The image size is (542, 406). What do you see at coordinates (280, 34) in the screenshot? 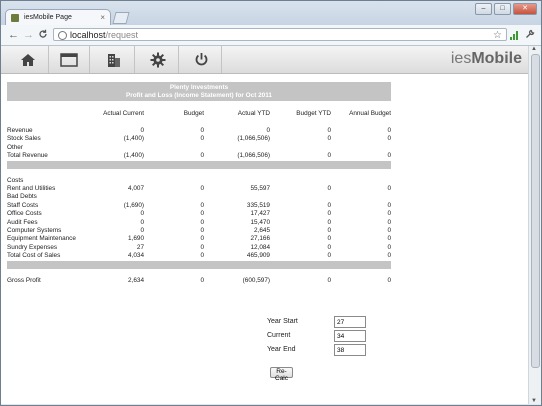
I see `address-bar: localhost/request ☆` at bounding box center [280, 34].